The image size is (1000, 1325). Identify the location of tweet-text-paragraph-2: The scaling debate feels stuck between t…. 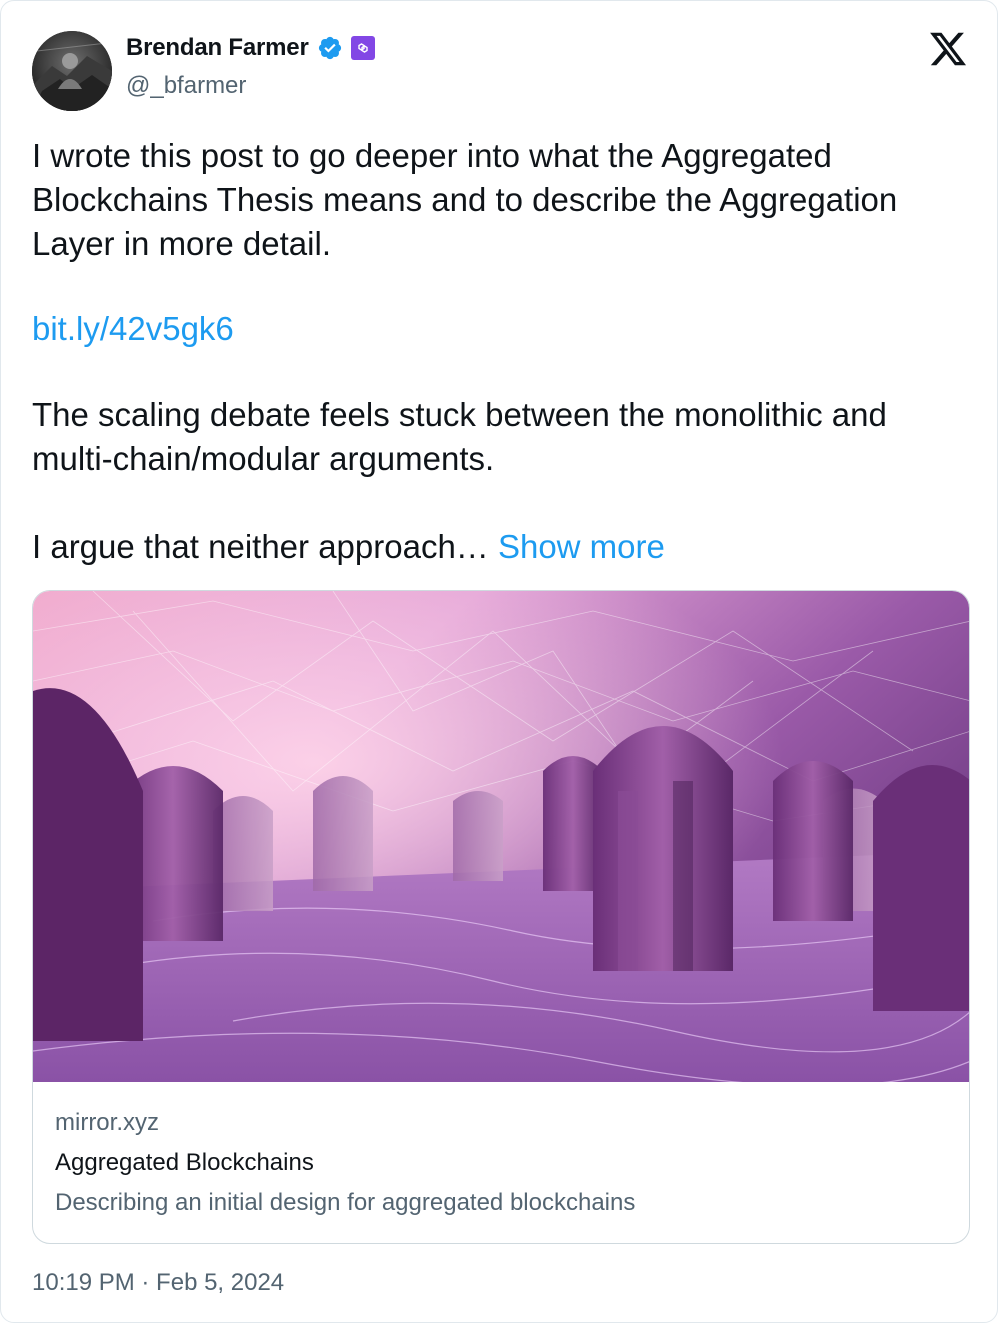
(459, 436).